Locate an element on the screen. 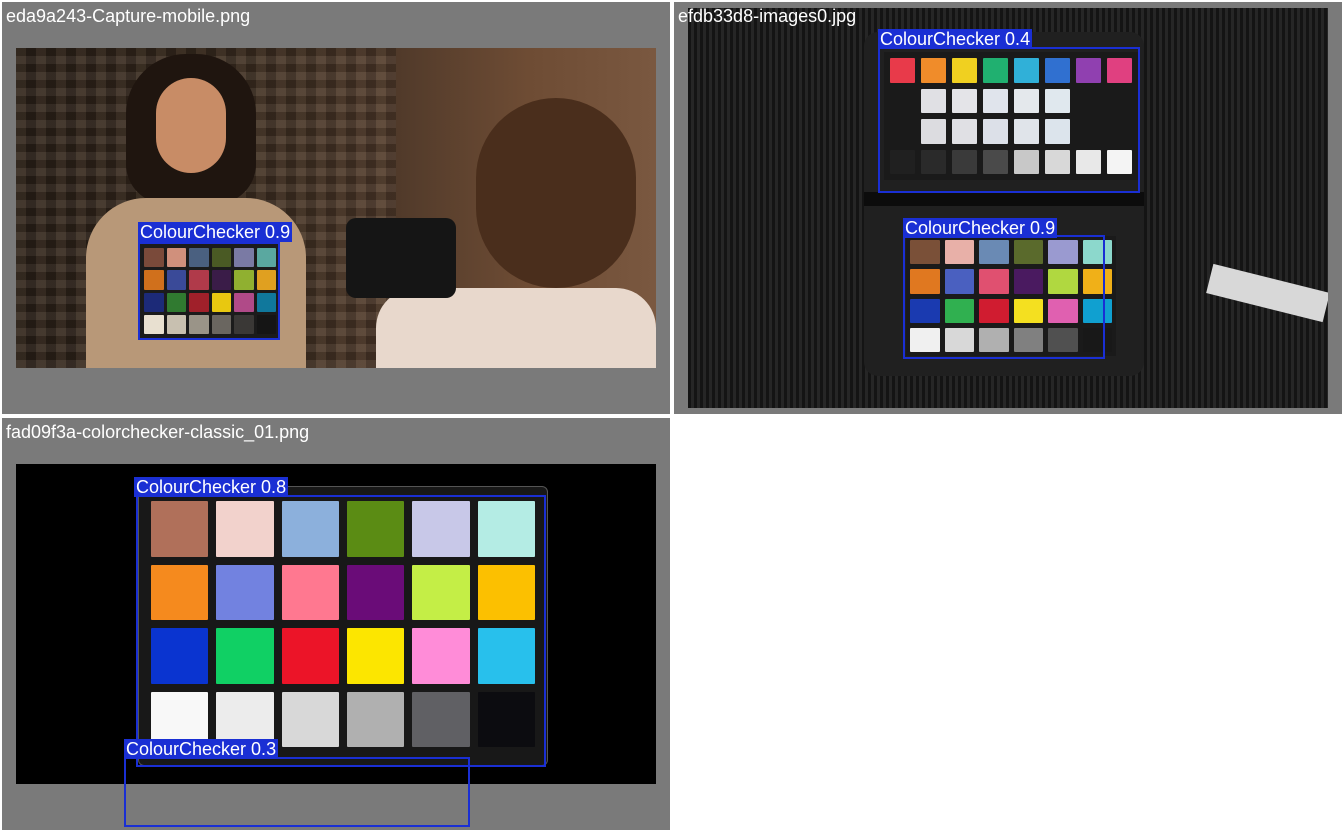 The width and height of the screenshot is (1344, 832). tile-filename: efdb33d8-images0.jpg is located at coordinates (767, 16).